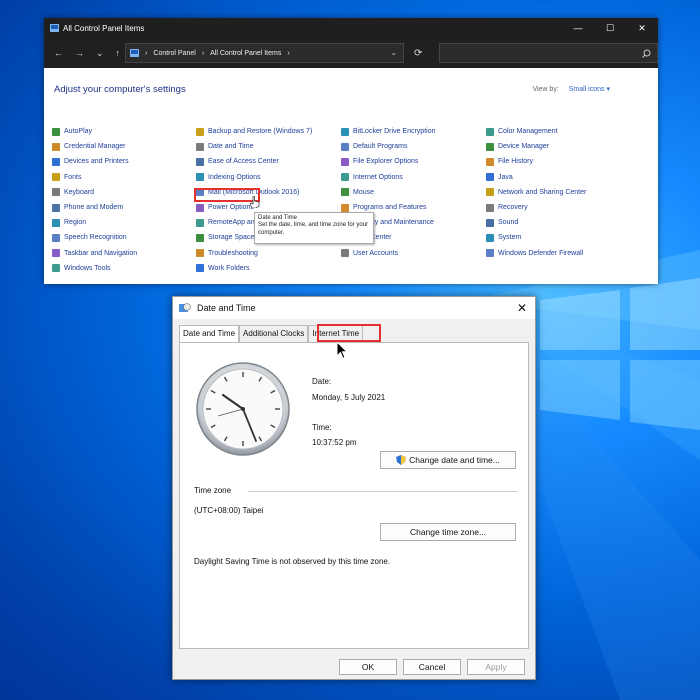 Image resolution: width=700 pixels, height=700 pixels. I want to click on control-panel-item: Recovery, so click(536, 207).